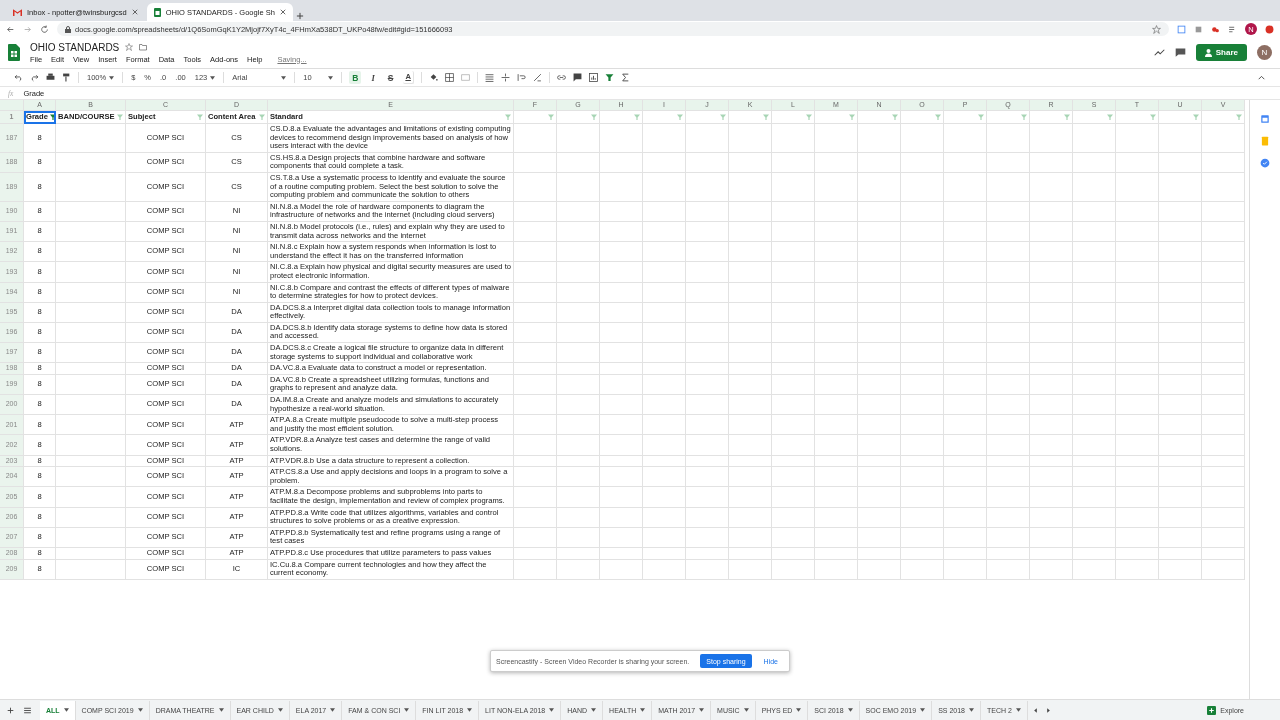 The image size is (1280, 720). I want to click on wrap-icon, so click(521, 77).